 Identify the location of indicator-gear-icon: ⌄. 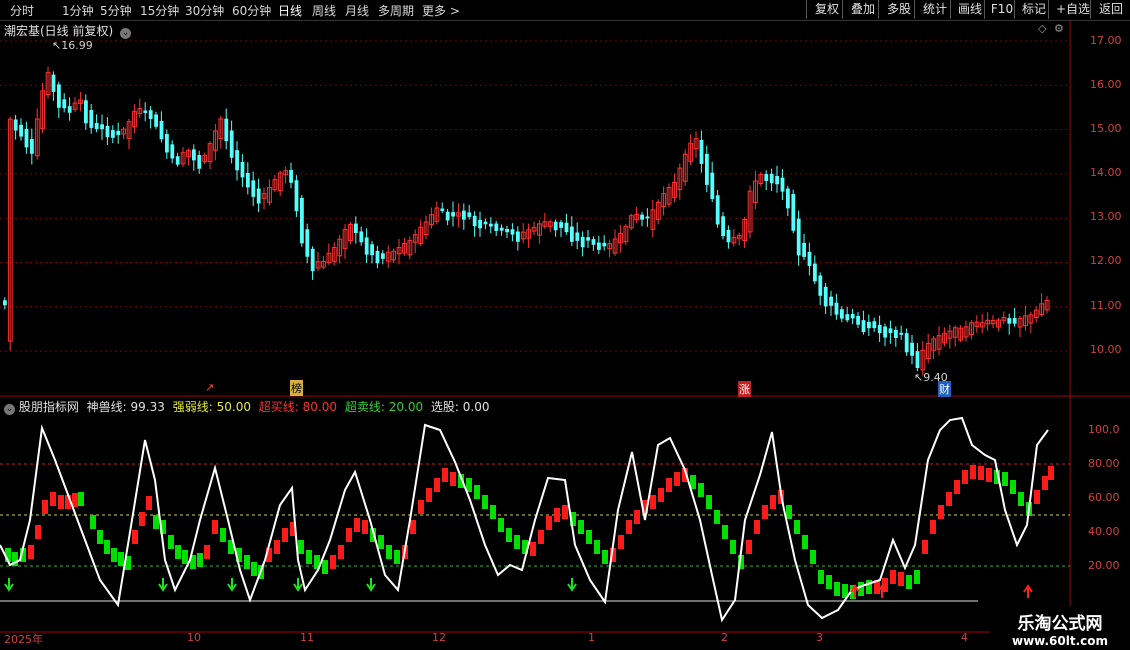
(9, 409).